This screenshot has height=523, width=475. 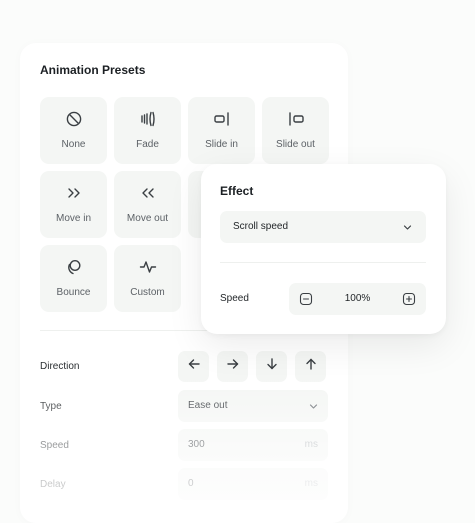 I want to click on type-label: Type, so click(x=51, y=406).